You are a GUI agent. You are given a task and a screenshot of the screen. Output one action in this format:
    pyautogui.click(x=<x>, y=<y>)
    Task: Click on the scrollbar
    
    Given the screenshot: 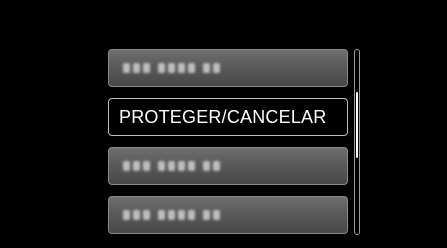 What is the action you would take?
    pyautogui.click(x=357, y=142)
    